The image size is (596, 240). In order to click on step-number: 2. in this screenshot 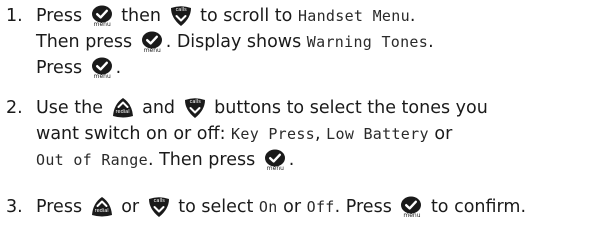, I will do `click(14, 108)`.